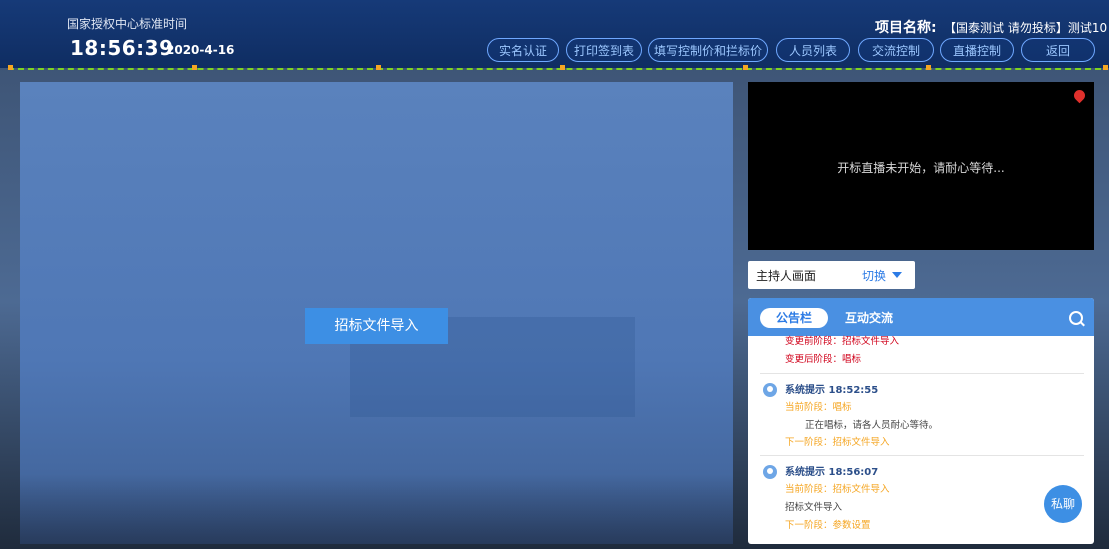  Describe the element at coordinates (896, 50) in the screenshot. I see `communication-control-button: 交流控制` at that location.